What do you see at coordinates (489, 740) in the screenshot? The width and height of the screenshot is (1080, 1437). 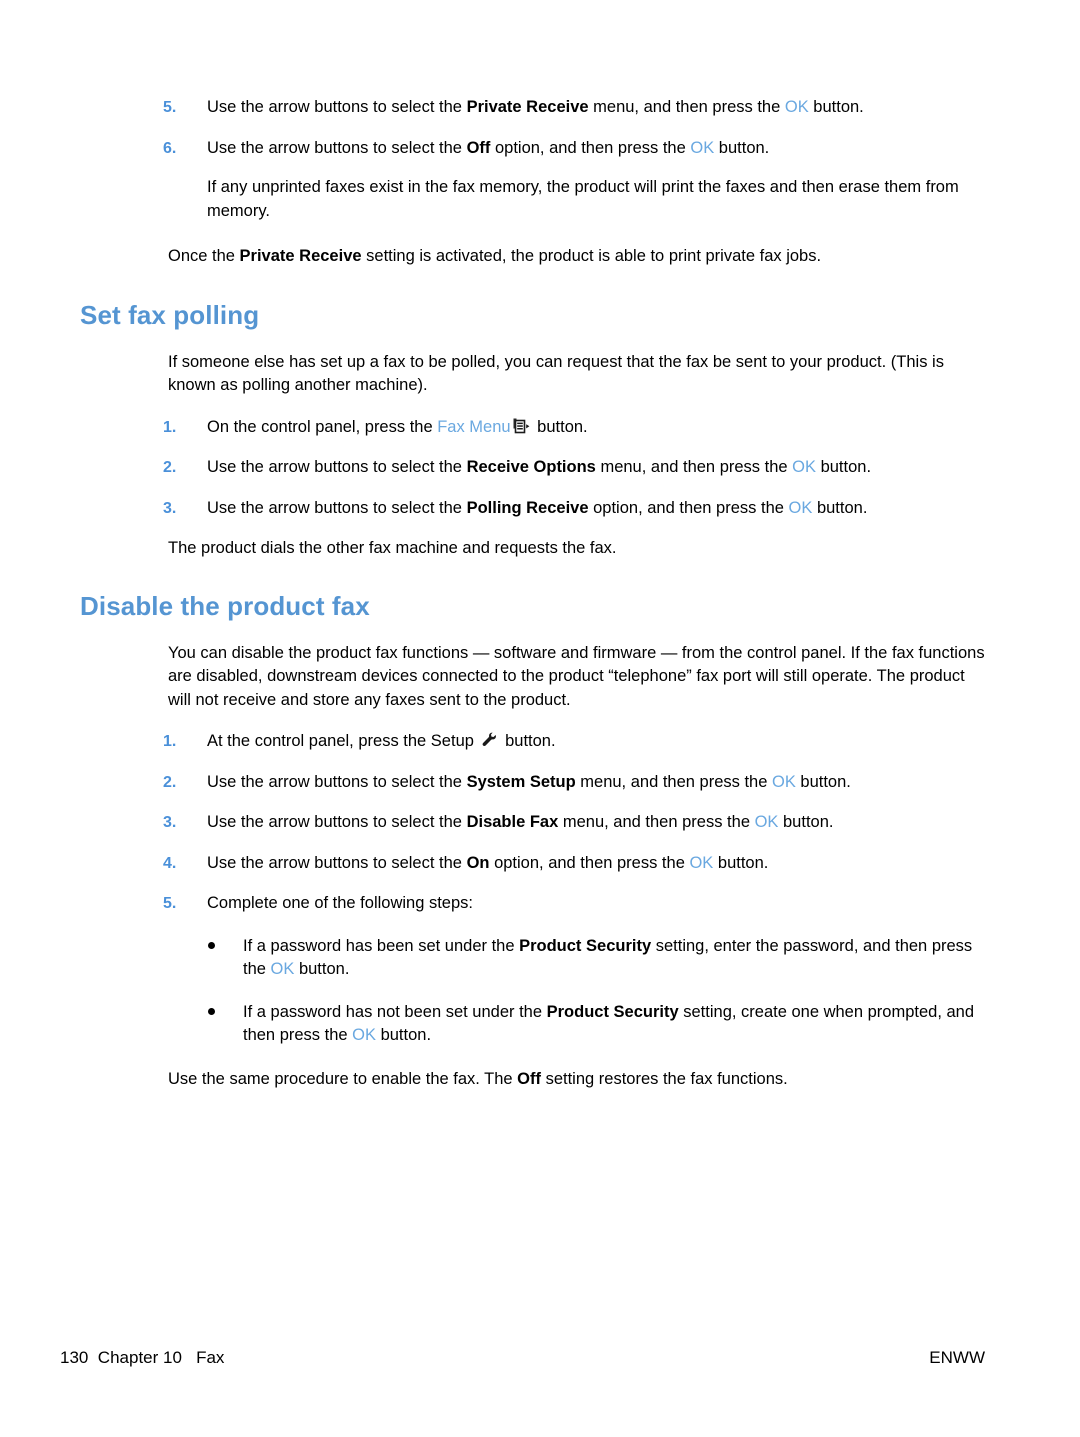 I see `wrench-icon` at bounding box center [489, 740].